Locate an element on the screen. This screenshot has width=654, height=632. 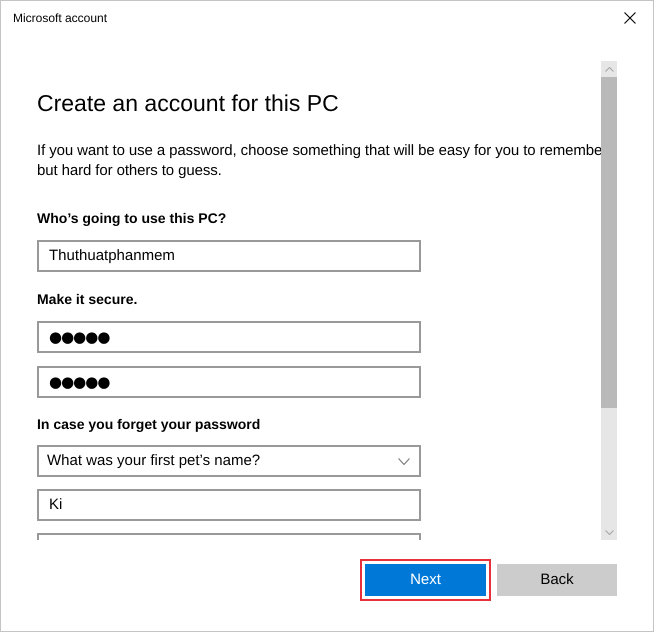
text-field: Ki is located at coordinates (229, 505).